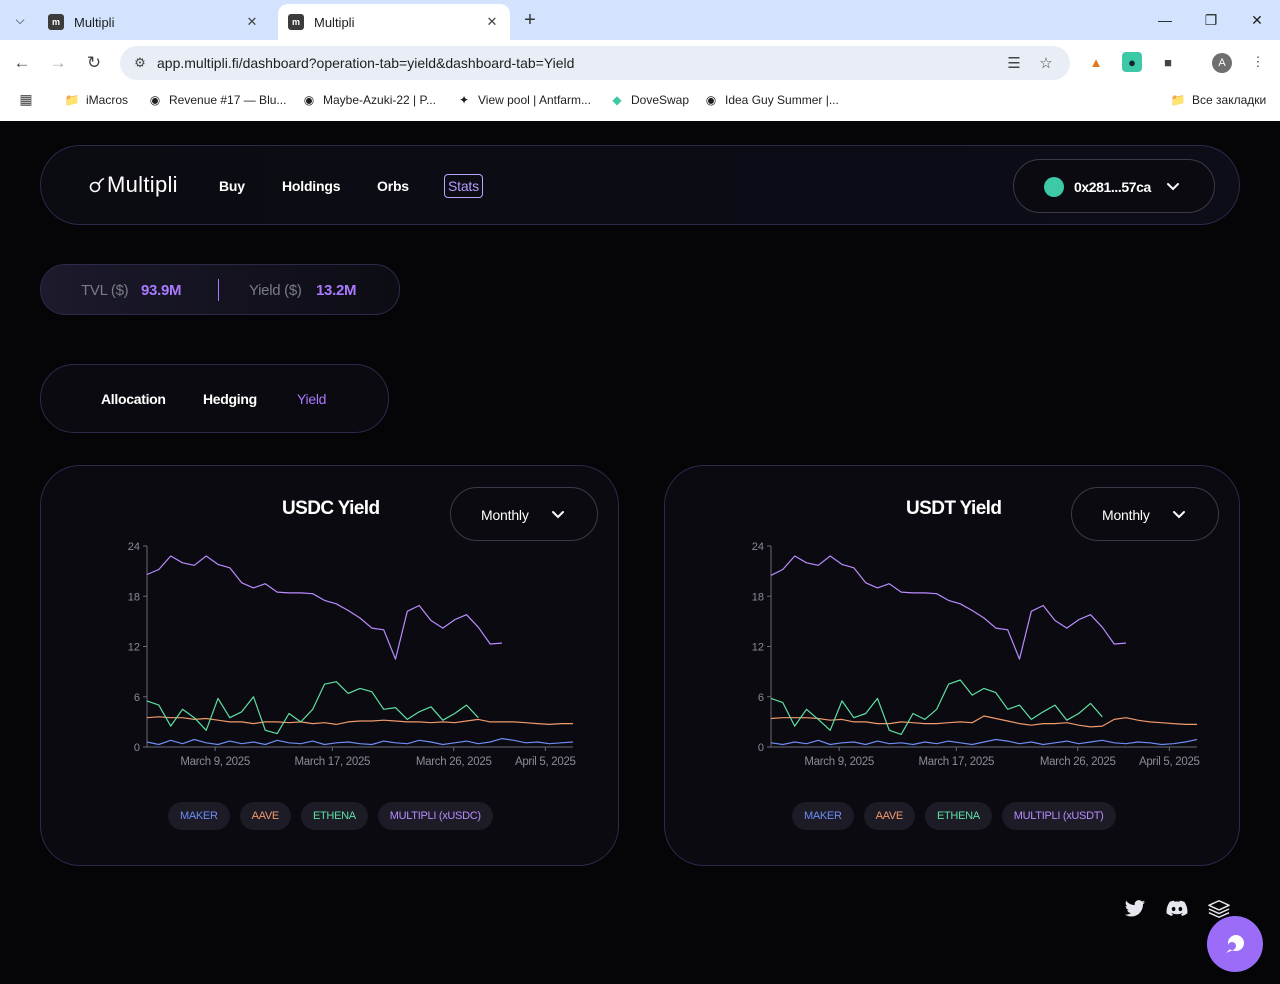  What do you see at coordinates (133, 399) in the screenshot?
I see `tab-allocation: Allocation` at bounding box center [133, 399].